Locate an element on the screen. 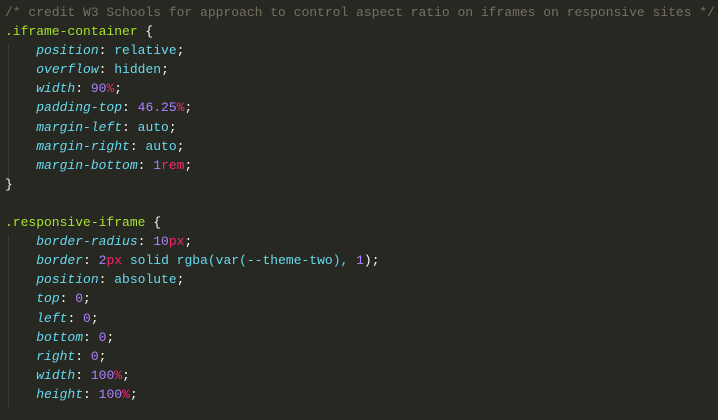 The height and width of the screenshot is (420, 718). code-line: padding-top: 46.25%; is located at coordinates (361, 107).